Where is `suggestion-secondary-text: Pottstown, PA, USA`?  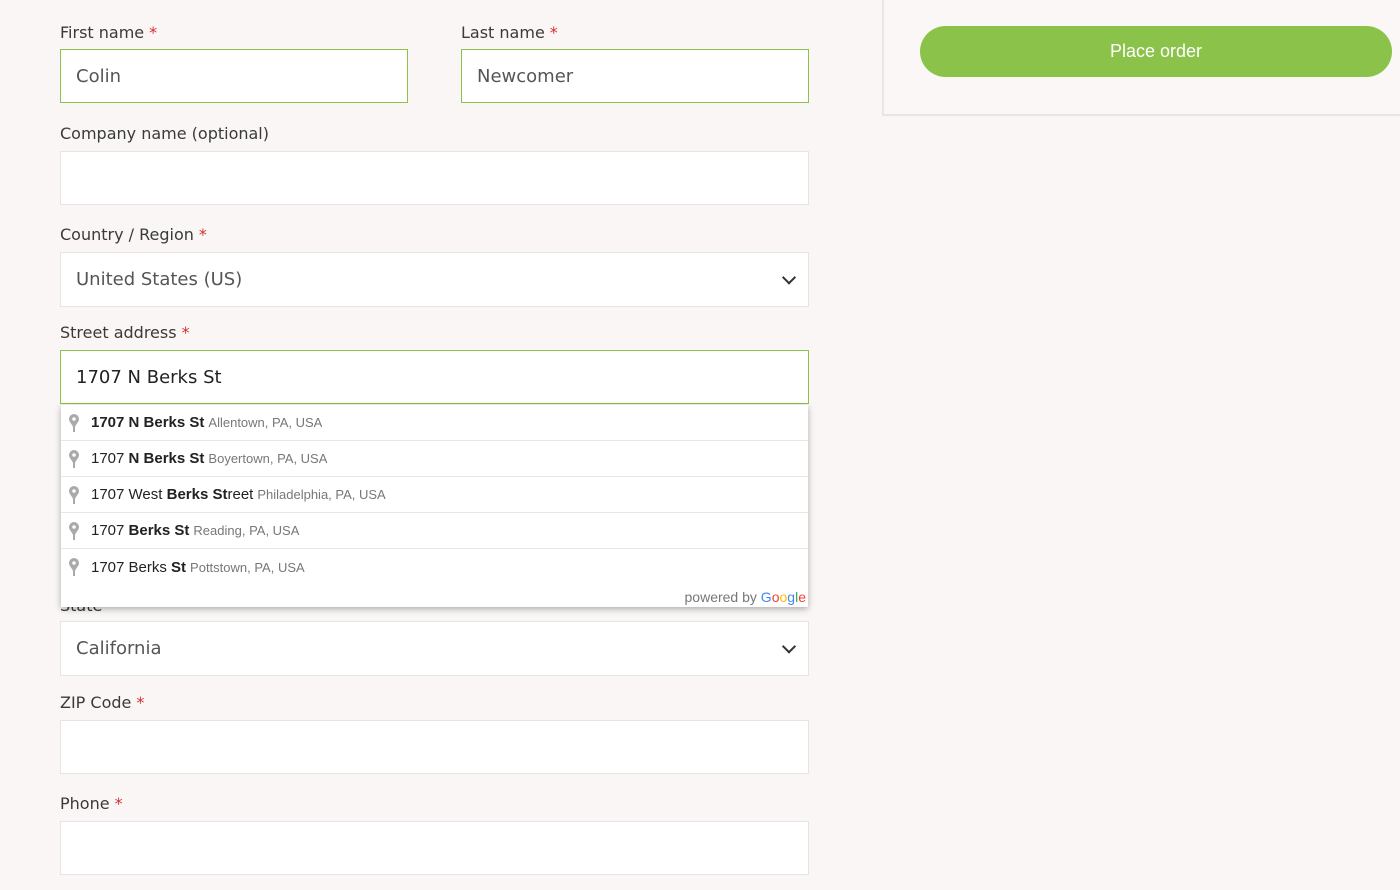 suggestion-secondary-text: Pottstown, PA, USA is located at coordinates (247, 567).